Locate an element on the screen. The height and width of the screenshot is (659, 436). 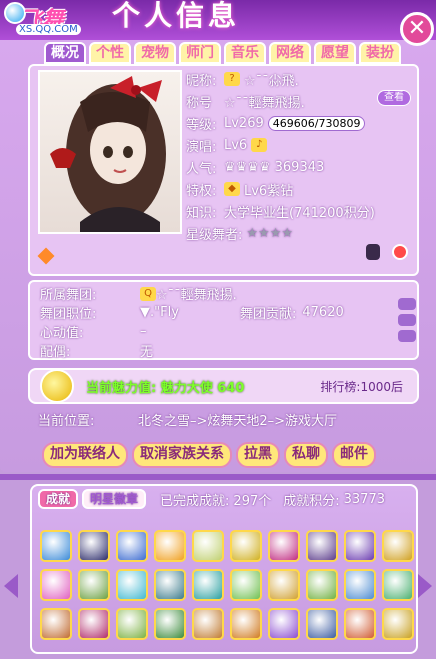
music-badge-icon: ♪ is located at coordinates (259, 145).